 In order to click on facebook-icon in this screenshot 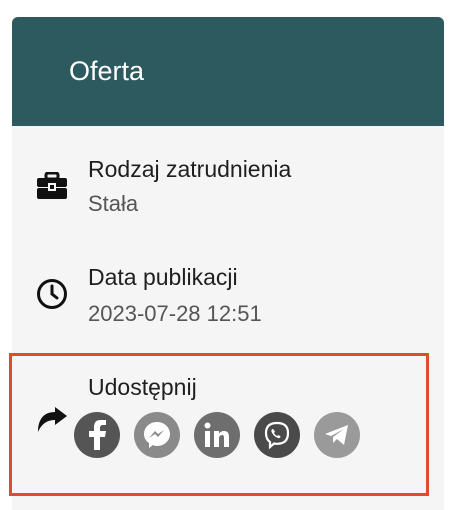, I will do `click(97, 435)`.